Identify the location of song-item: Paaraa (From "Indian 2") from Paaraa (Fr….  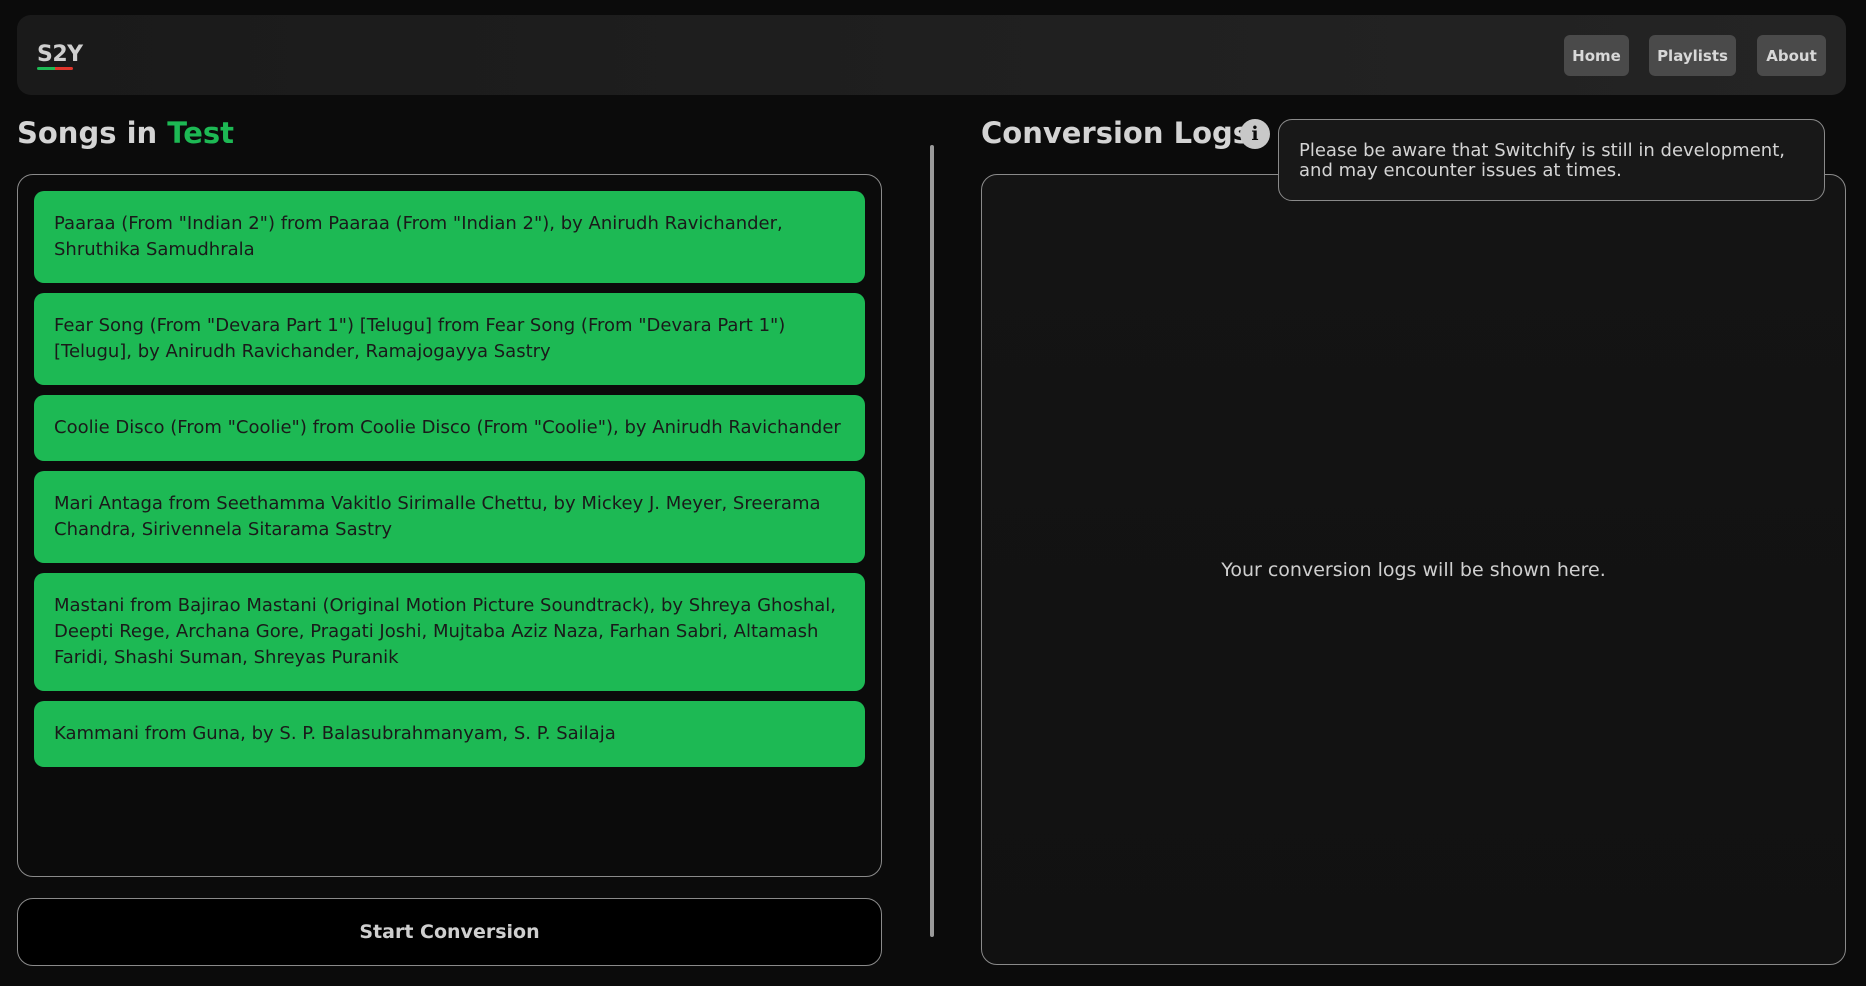
(449, 237).